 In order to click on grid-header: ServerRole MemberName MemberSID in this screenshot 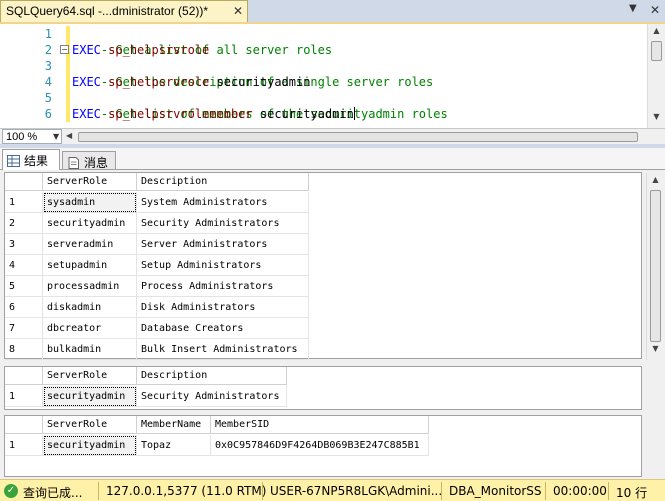, I will do `click(217, 425)`.